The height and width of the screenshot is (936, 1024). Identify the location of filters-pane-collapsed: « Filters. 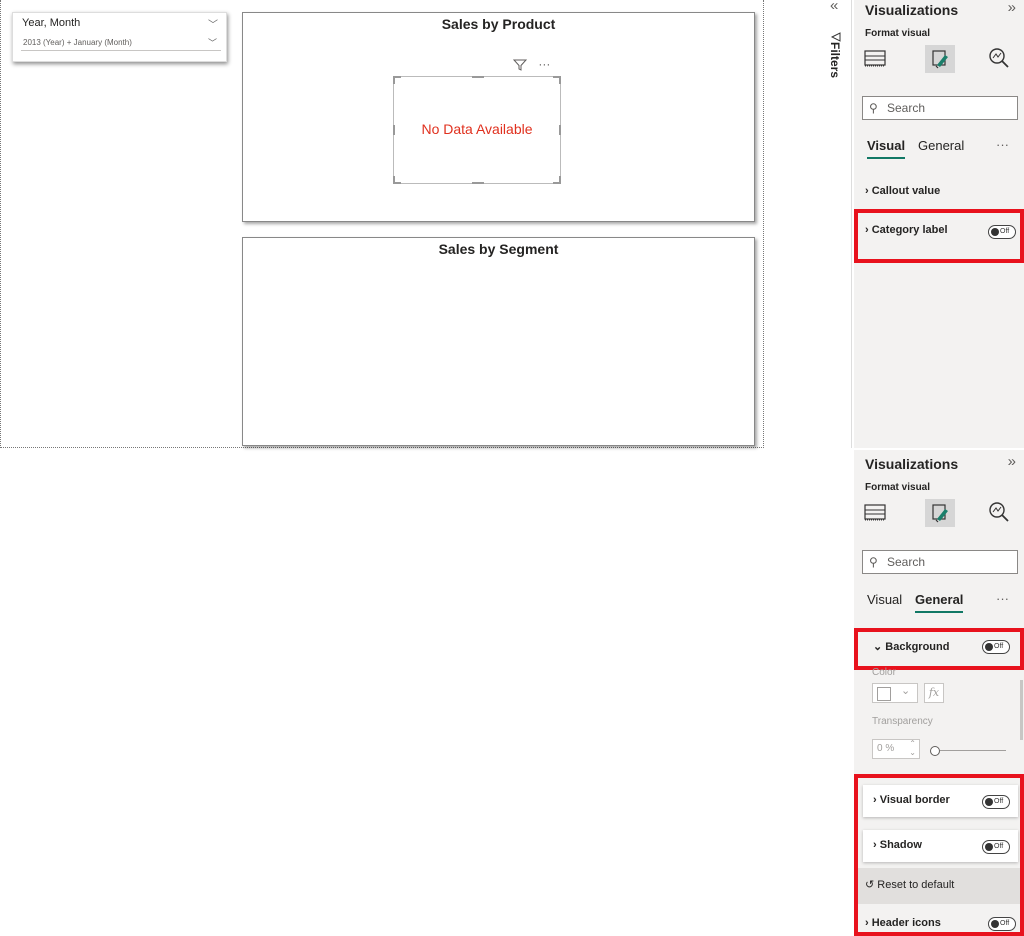
(837, 224).